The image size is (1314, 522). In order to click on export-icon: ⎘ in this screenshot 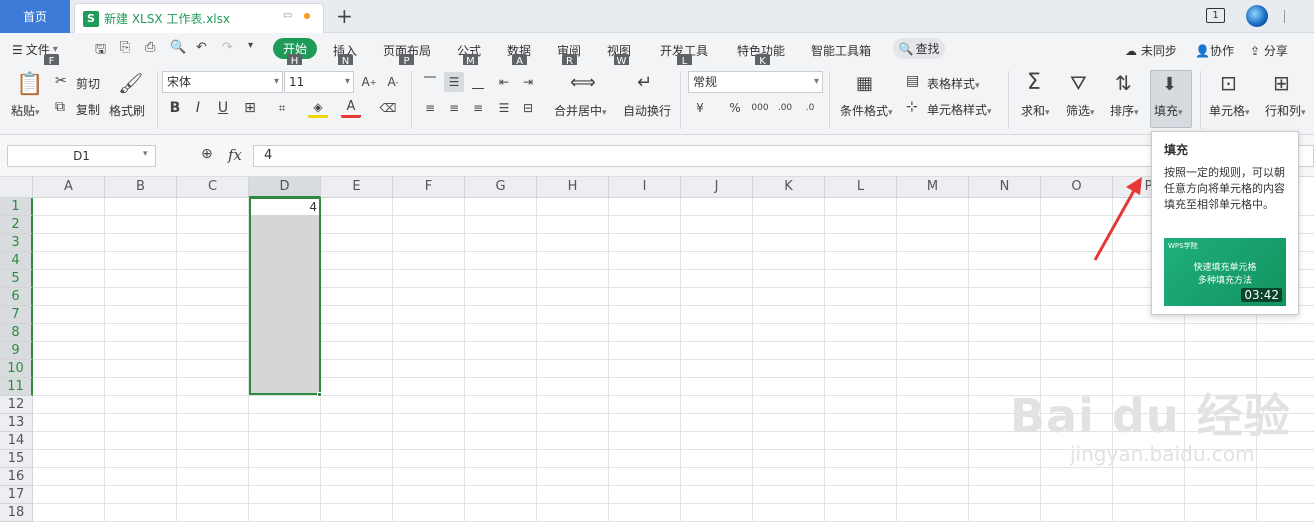, I will do `click(125, 47)`.